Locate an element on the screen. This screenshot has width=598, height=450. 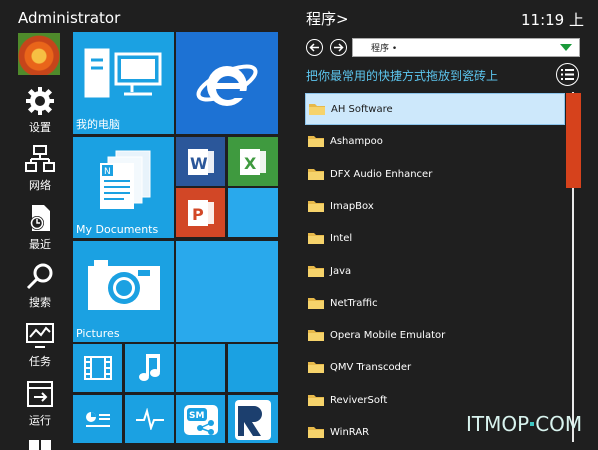
gear-icon is located at coordinates (40, 101).